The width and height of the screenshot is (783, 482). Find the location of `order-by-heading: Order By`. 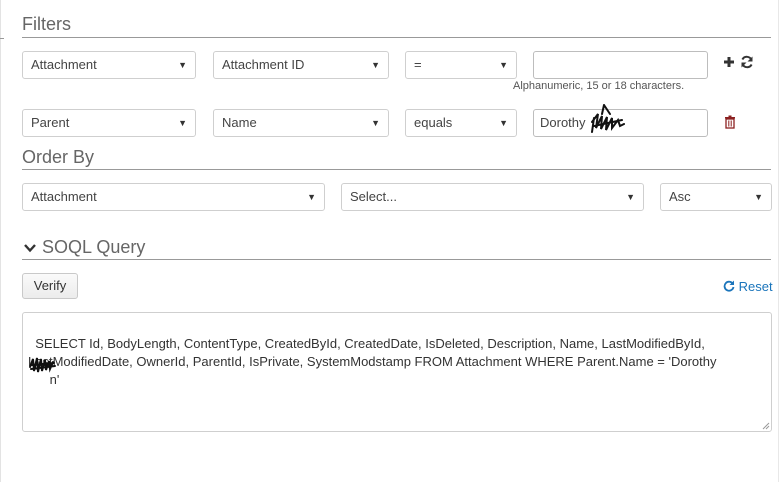

order-by-heading: Order By is located at coordinates (58, 157).